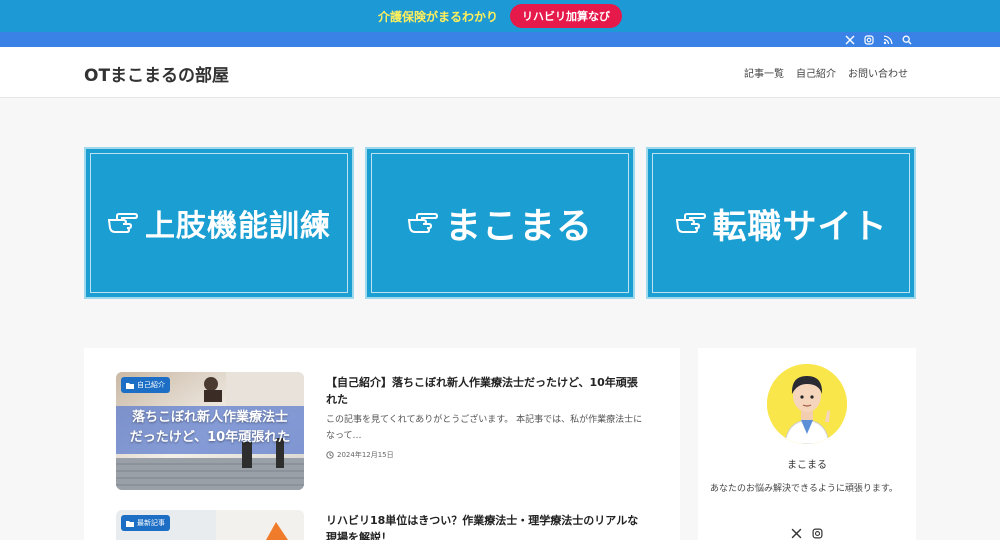 This screenshot has width=1000, height=540. Describe the element at coordinates (764, 72) in the screenshot. I see `nav-item-articles: 記事一覧` at that location.